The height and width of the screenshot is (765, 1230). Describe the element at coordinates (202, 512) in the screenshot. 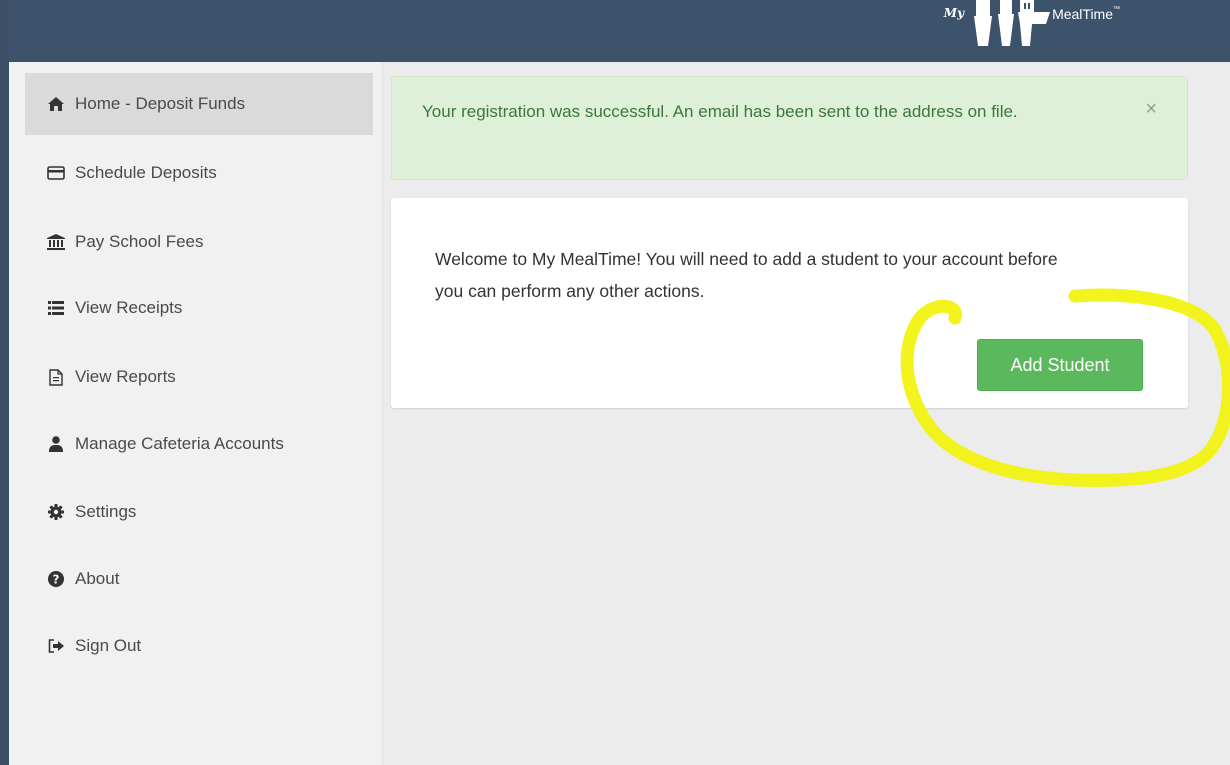

I see `sidebar-item-settings: Settings` at that location.